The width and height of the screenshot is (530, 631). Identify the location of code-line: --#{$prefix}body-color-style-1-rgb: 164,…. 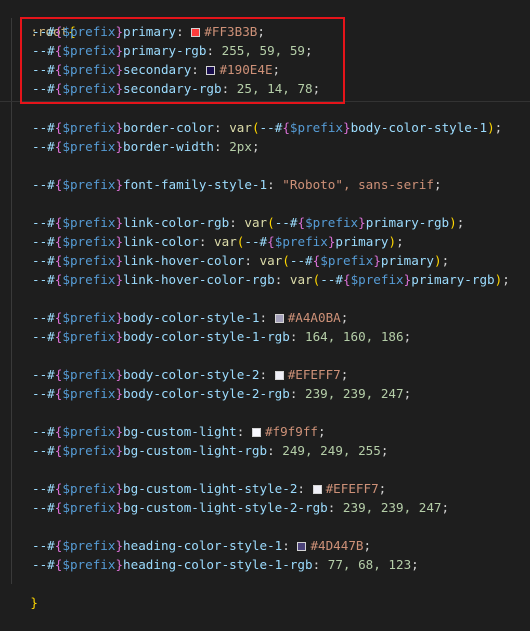
(205, 336).